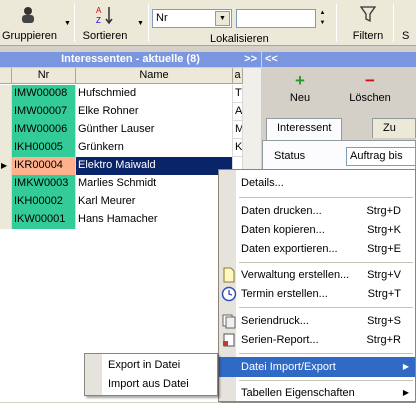 The image size is (416, 403). What do you see at coordinates (322, 19) in the screenshot?
I see `spin-buttons: ▲ ▼` at bounding box center [322, 19].